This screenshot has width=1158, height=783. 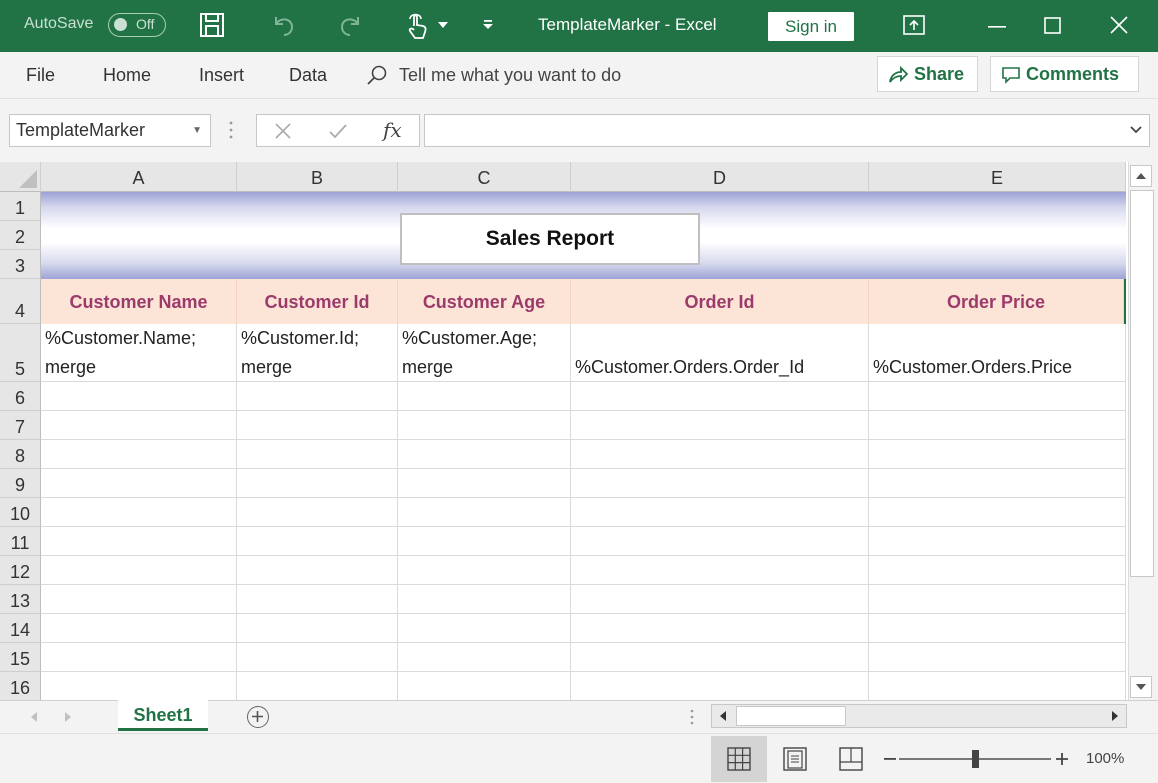 I want to click on select-all-corner, so click(x=20, y=177).